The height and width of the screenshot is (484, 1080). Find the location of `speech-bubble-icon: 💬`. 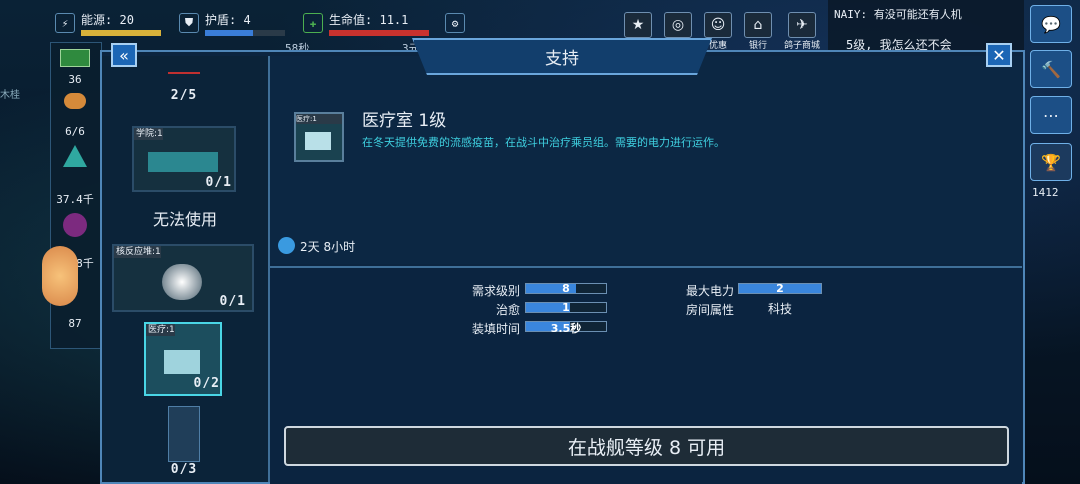

speech-bubble-icon: 💬 is located at coordinates (1051, 24).